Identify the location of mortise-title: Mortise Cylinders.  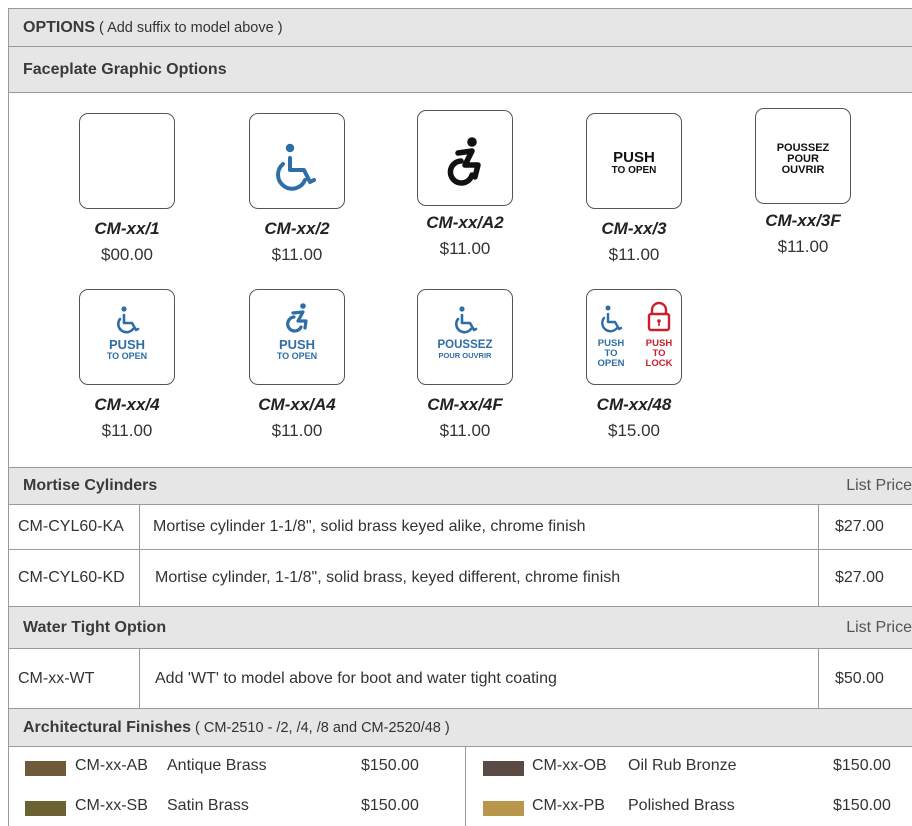
(90, 485).